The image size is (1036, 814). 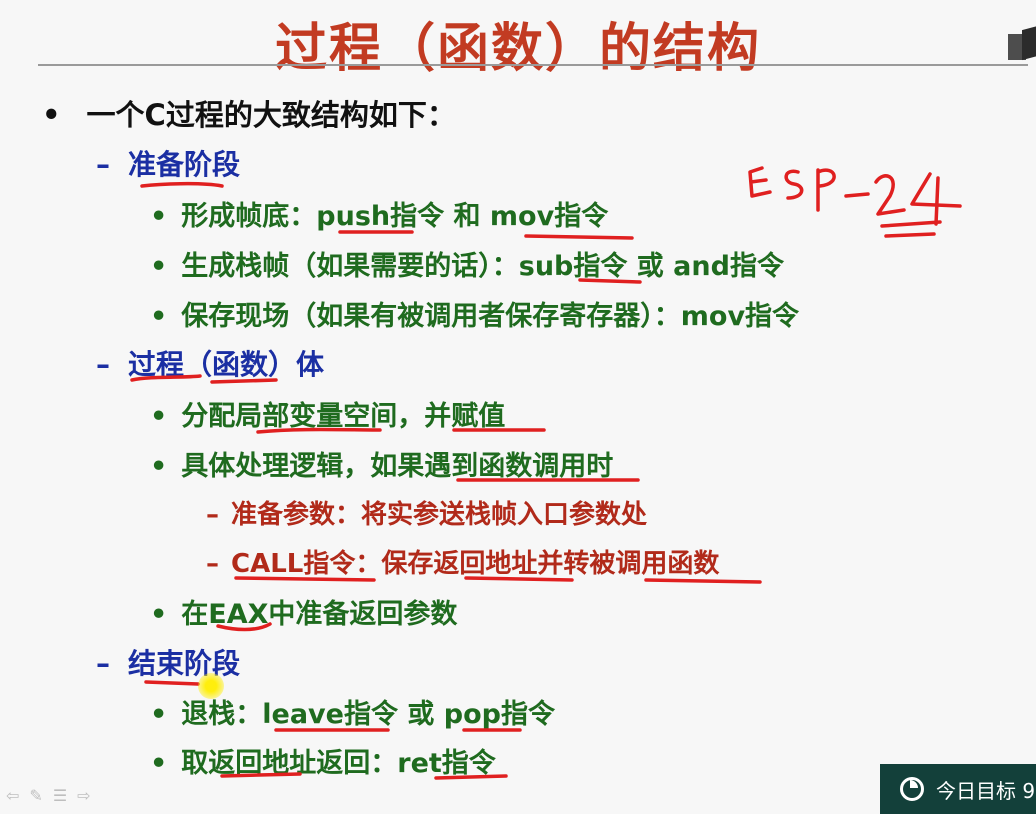 What do you see at coordinates (83, 795) in the screenshot?
I see `next-arrow-icon: ⇨` at bounding box center [83, 795].